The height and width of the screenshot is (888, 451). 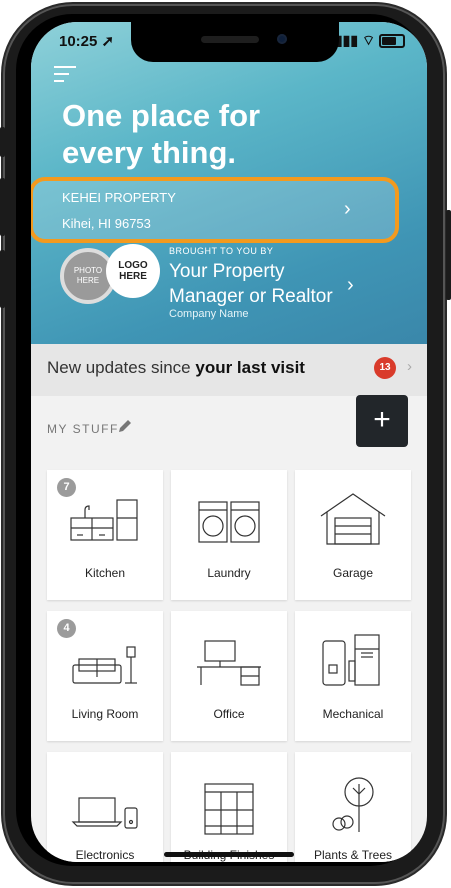 What do you see at coordinates (209, 314) in the screenshot?
I see `company-name: Company Name` at bounding box center [209, 314].